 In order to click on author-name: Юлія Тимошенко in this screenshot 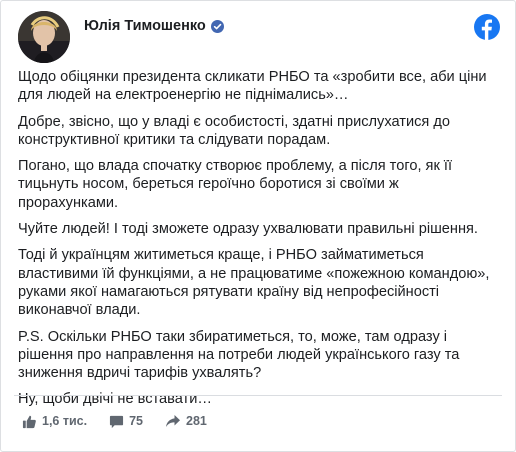, I will do `click(154, 26)`.